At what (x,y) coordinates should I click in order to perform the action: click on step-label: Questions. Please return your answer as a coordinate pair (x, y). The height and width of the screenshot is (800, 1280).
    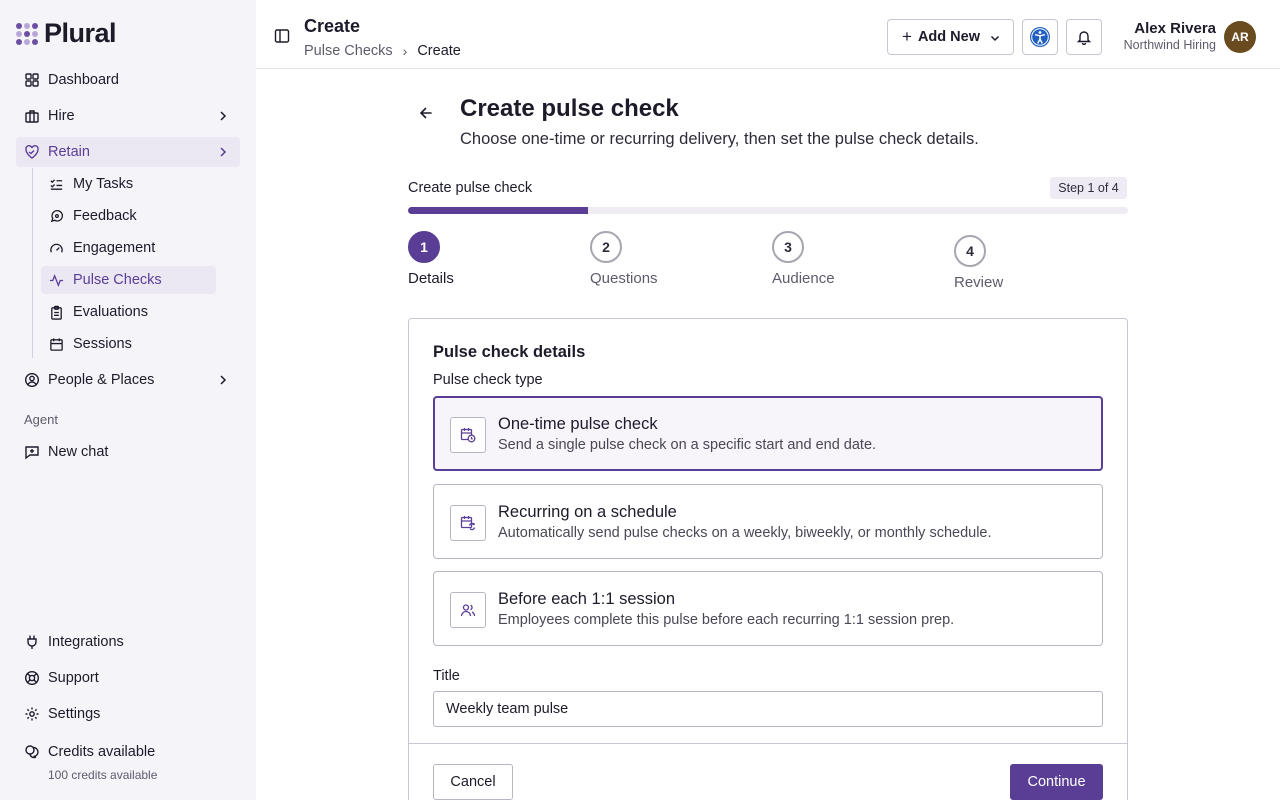
    Looking at the image, I should click on (624, 278).